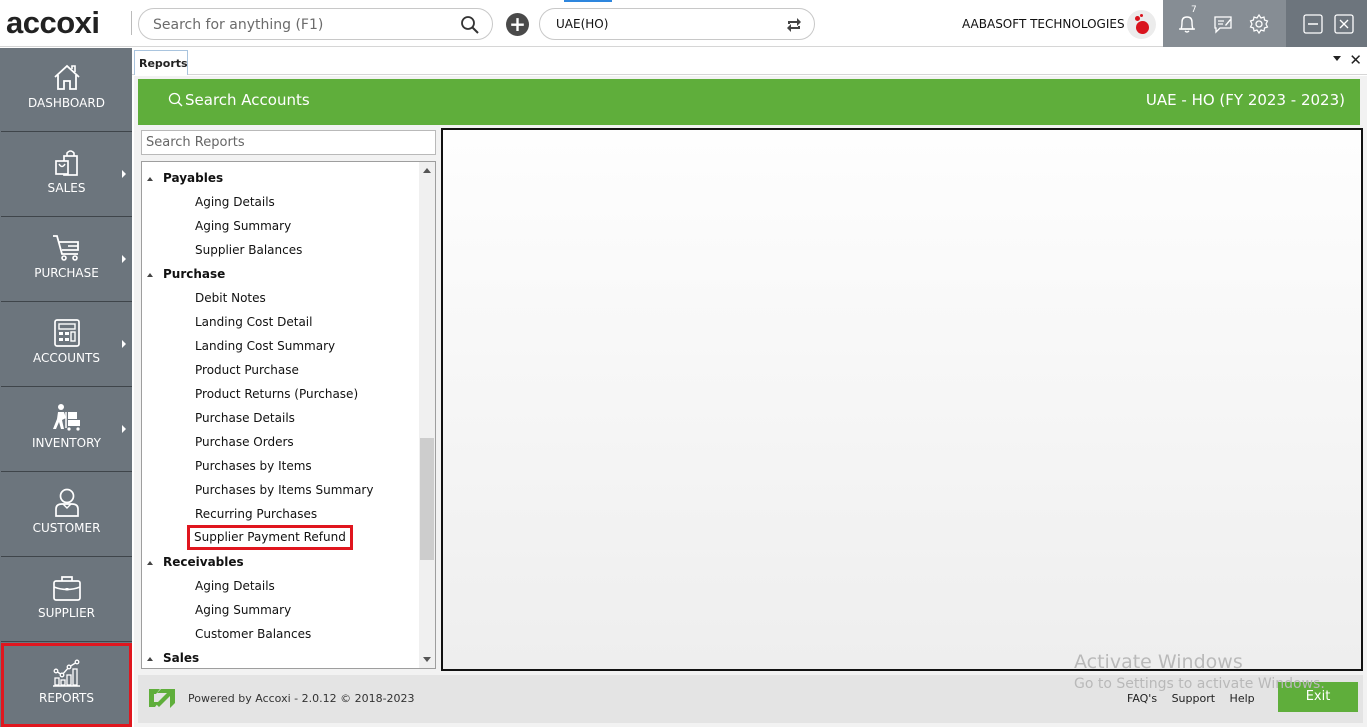 This screenshot has width=1367, height=727. I want to click on report-search-box, so click(288, 142).